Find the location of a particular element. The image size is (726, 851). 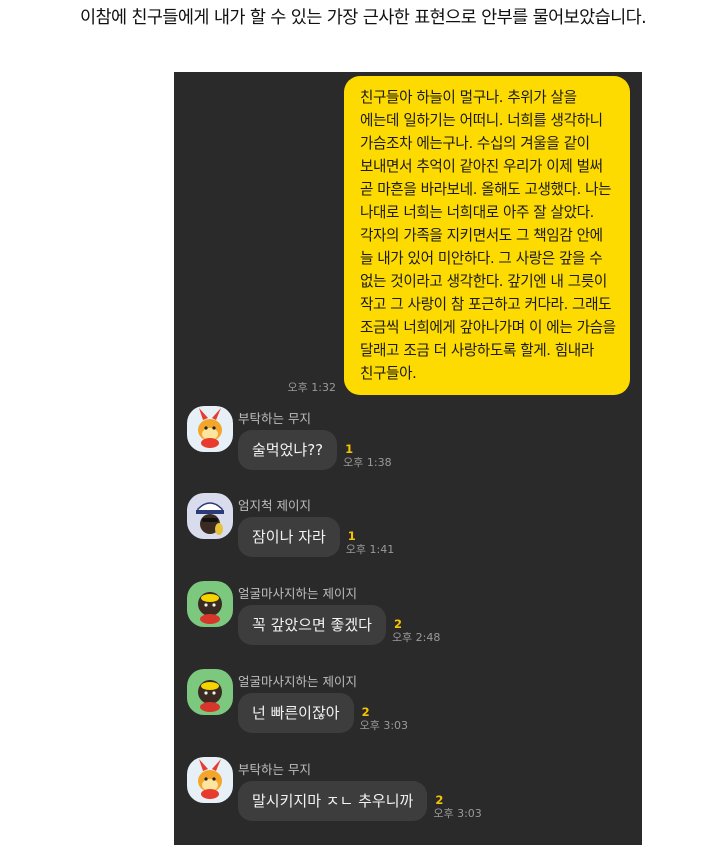

jayg-thumbs-up-avatar-icon is located at coordinates (210, 516).